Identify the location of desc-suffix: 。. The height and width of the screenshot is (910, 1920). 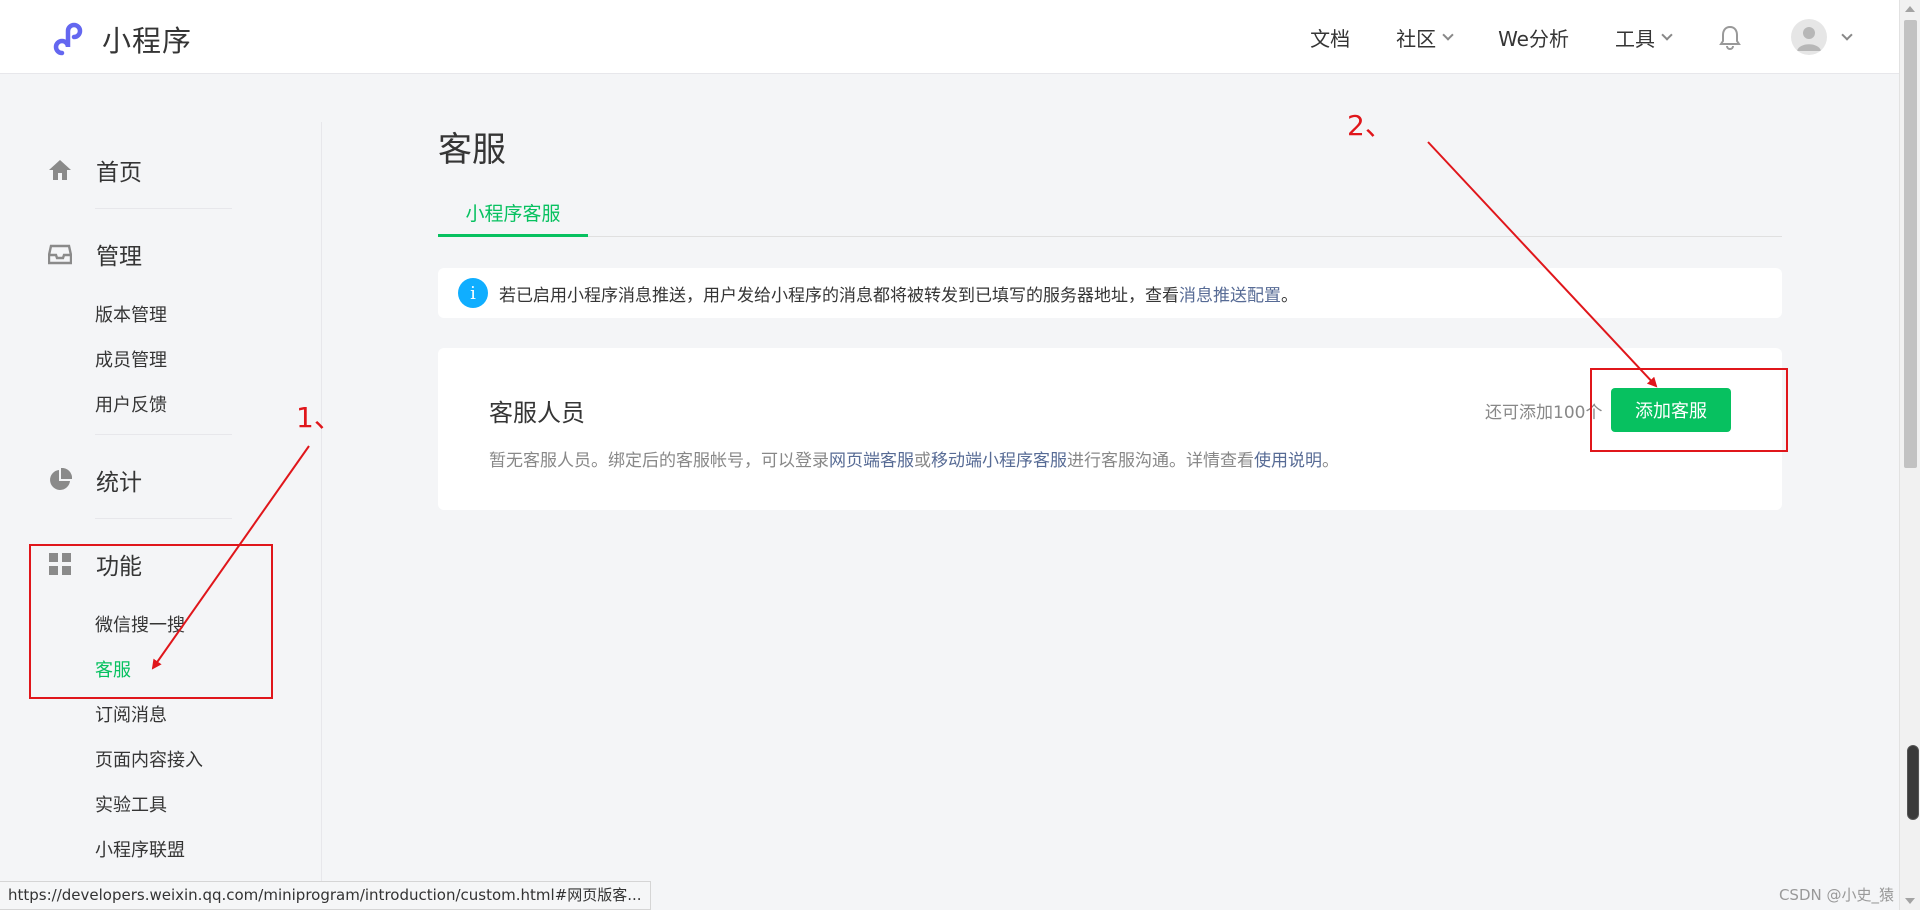
(1330, 461).